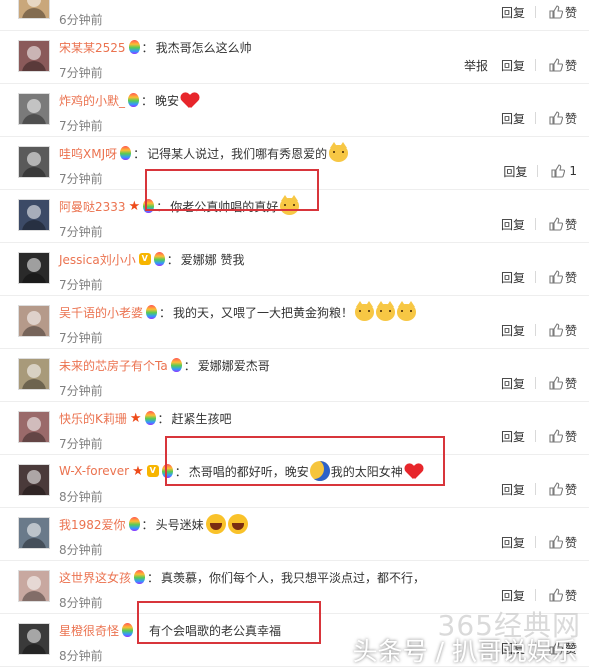  Describe the element at coordinates (224, 206) in the screenshot. I see `comment-text: 你老公真帅唱的真好` at that location.